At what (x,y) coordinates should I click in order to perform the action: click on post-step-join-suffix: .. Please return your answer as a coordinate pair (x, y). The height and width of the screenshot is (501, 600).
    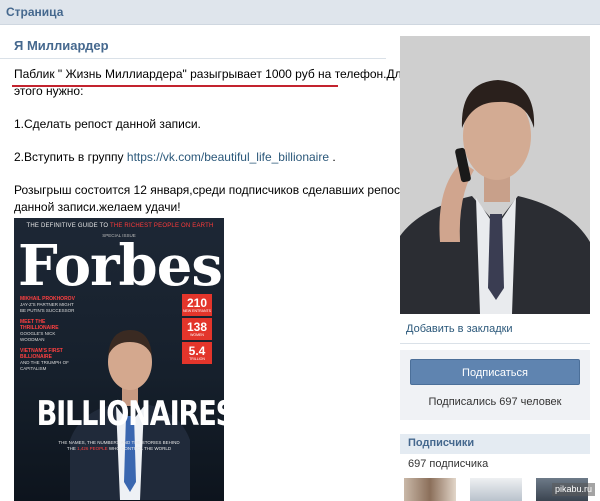
    Looking at the image, I should click on (332, 157).